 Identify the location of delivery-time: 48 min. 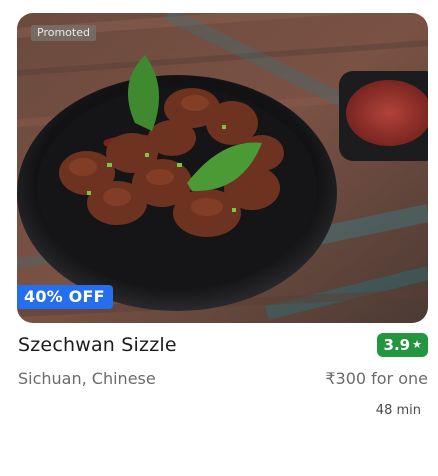
(398, 410).